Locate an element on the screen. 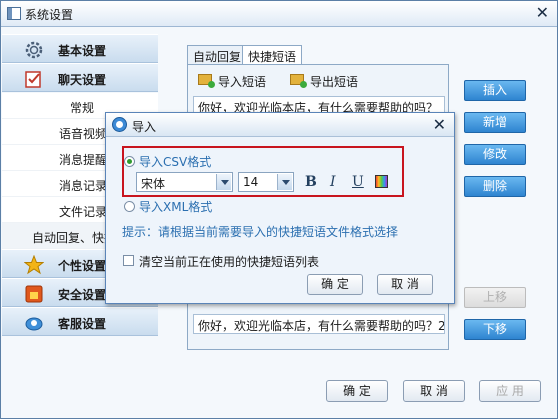 The width and height of the screenshot is (558, 419). cancel-button: 取 消 is located at coordinates (434, 391).